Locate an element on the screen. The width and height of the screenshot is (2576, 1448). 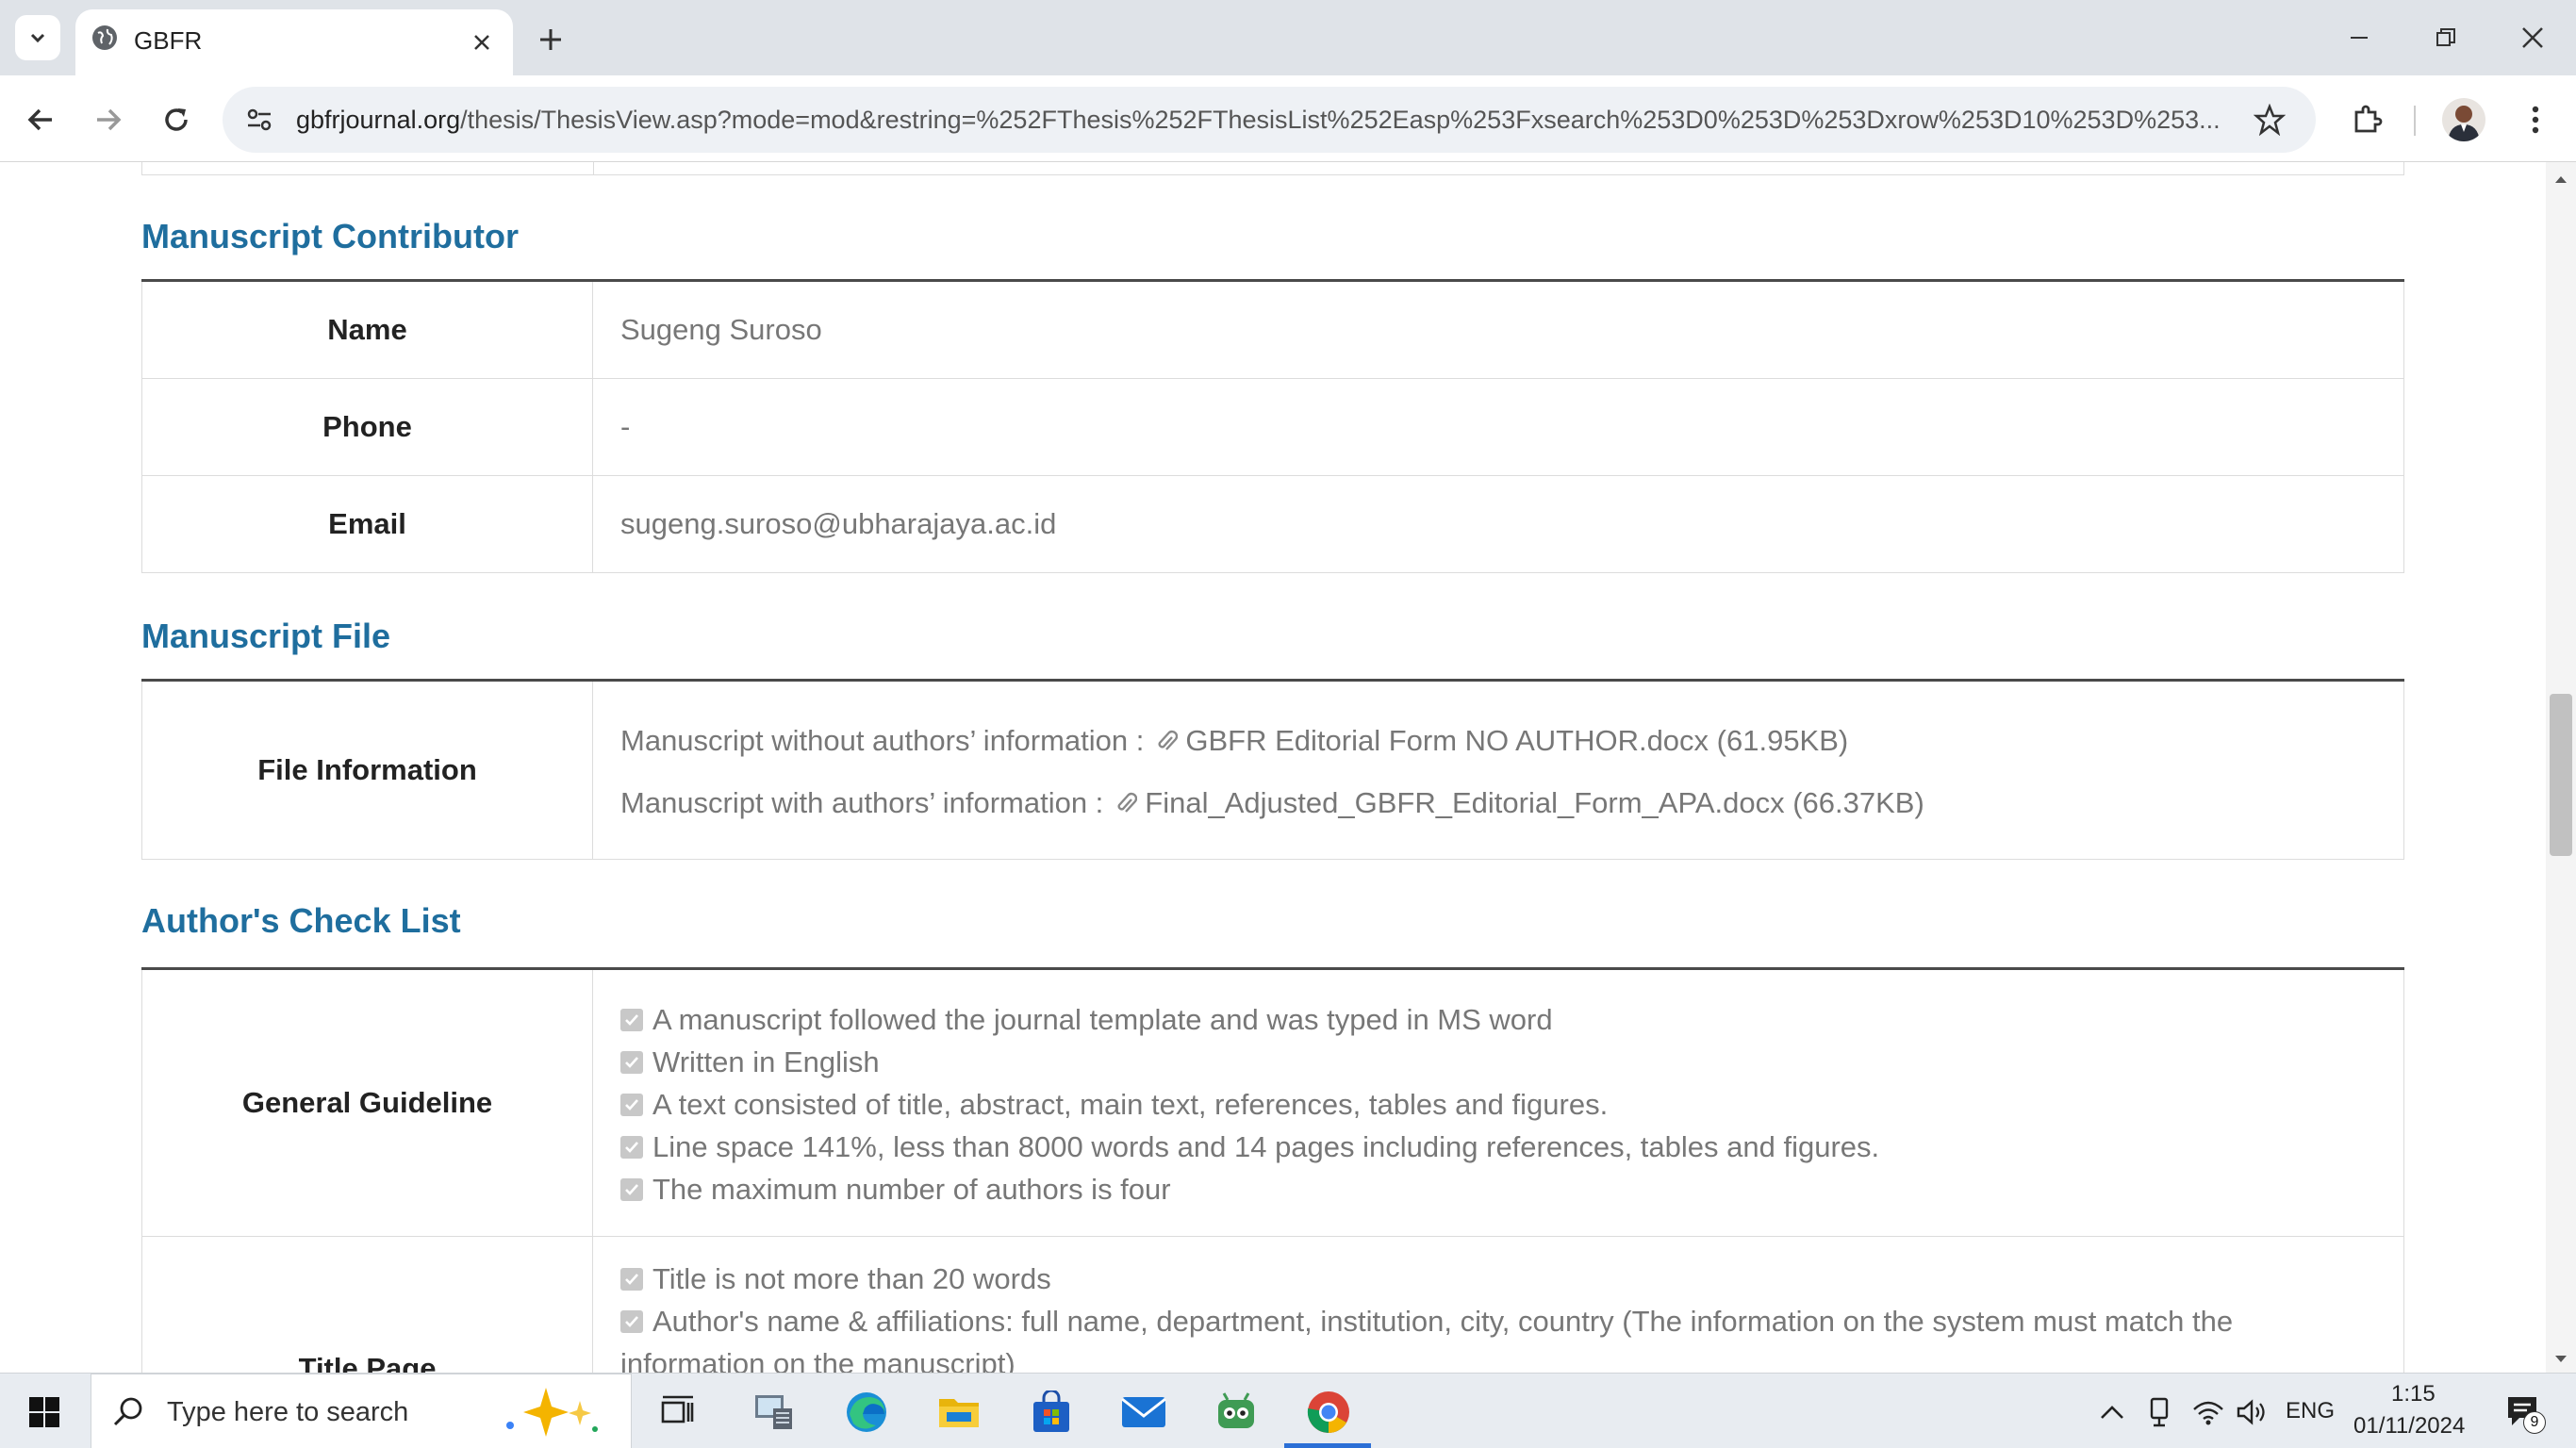
reload-button is located at coordinates (176, 119).